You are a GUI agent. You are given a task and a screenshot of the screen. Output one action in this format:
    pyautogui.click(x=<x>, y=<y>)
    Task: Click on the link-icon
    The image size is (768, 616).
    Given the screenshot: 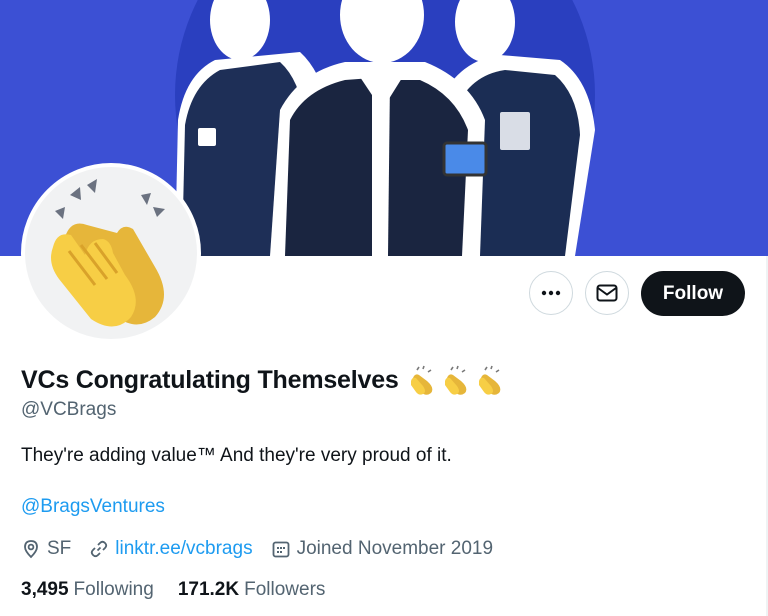 What is the action you would take?
    pyautogui.click(x=99, y=549)
    